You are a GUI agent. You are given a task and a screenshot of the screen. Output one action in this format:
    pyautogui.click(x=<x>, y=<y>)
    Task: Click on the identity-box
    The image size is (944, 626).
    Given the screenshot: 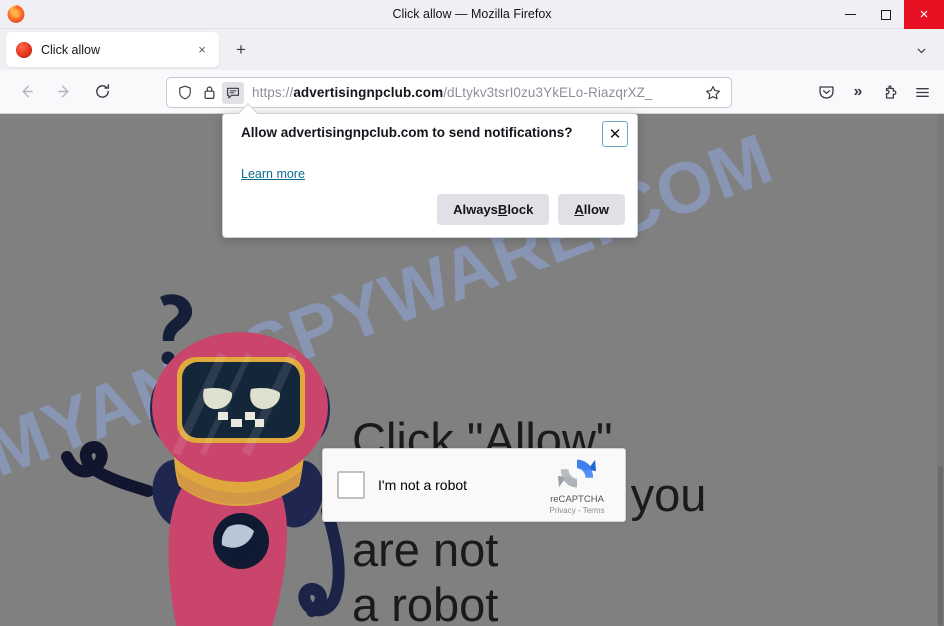 What is the action you would take?
    pyautogui.click(x=209, y=92)
    